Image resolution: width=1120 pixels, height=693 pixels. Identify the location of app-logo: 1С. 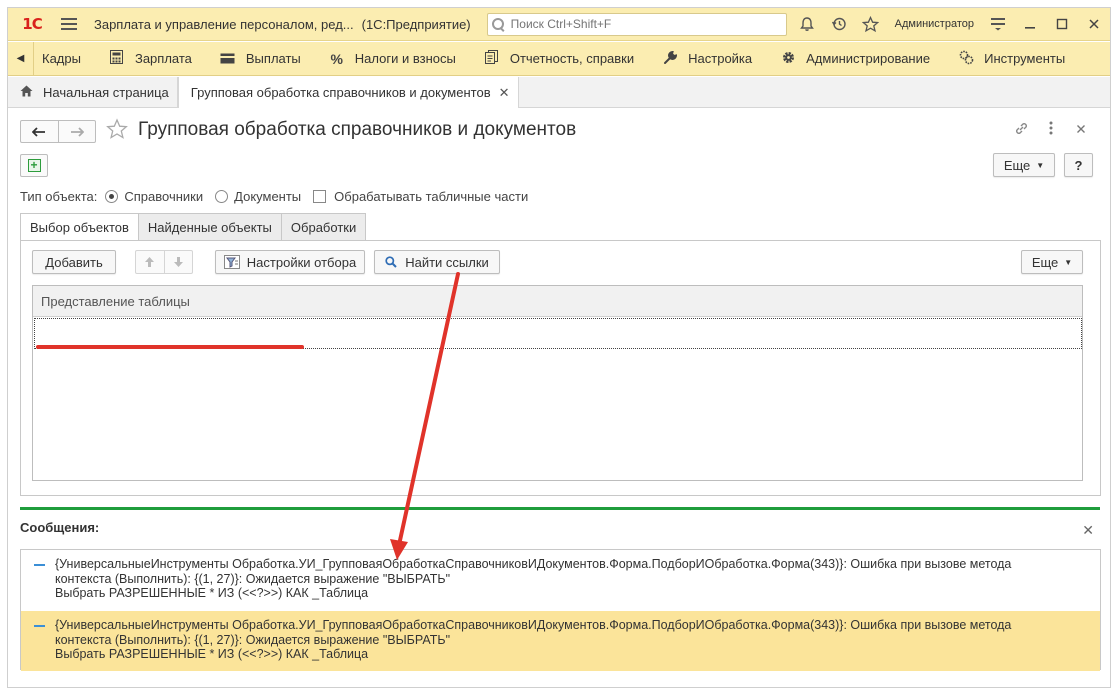
(32, 24).